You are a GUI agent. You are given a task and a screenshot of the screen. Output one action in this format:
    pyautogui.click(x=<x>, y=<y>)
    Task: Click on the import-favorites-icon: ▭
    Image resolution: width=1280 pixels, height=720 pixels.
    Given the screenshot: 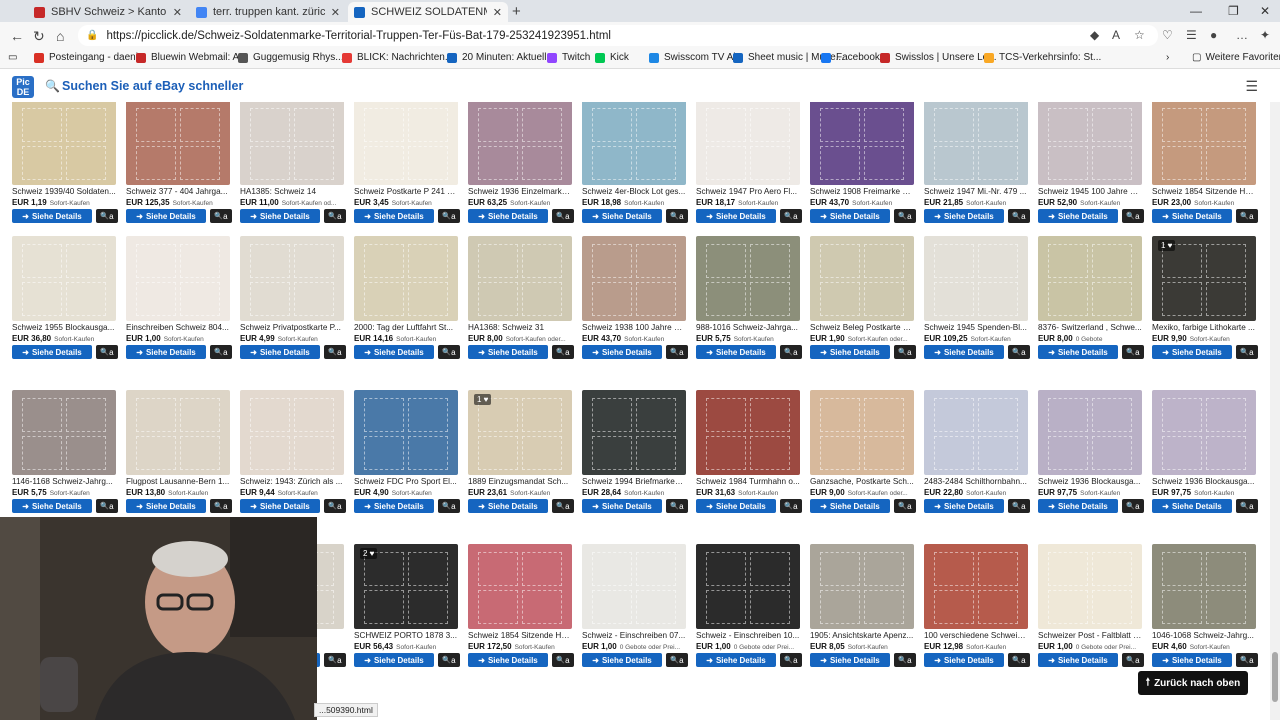 What is the action you would take?
    pyautogui.click(x=12, y=57)
    